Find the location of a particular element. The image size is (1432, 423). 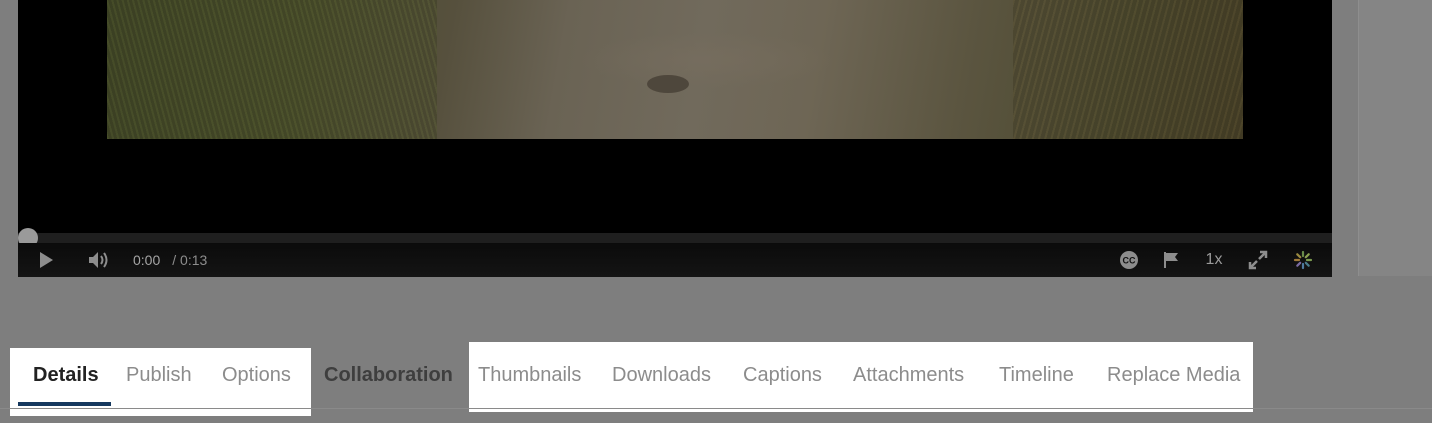

seek-bar is located at coordinates (675, 238).